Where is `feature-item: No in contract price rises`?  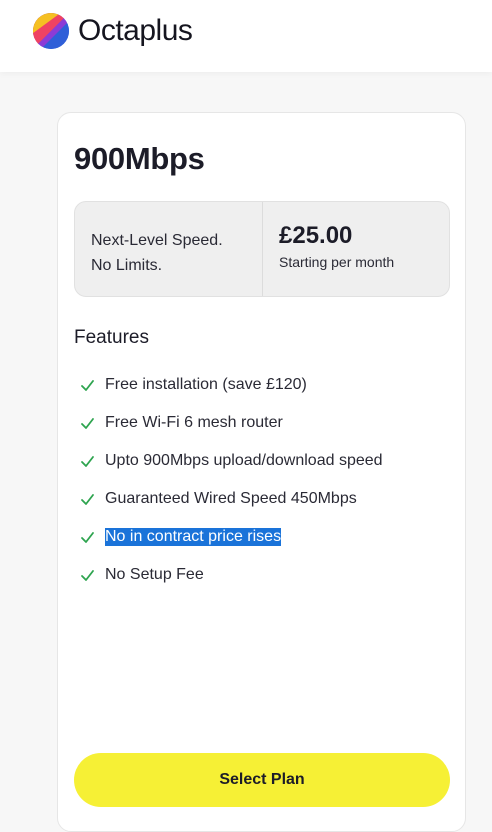
feature-item: No in contract price rises is located at coordinates (231, 537).